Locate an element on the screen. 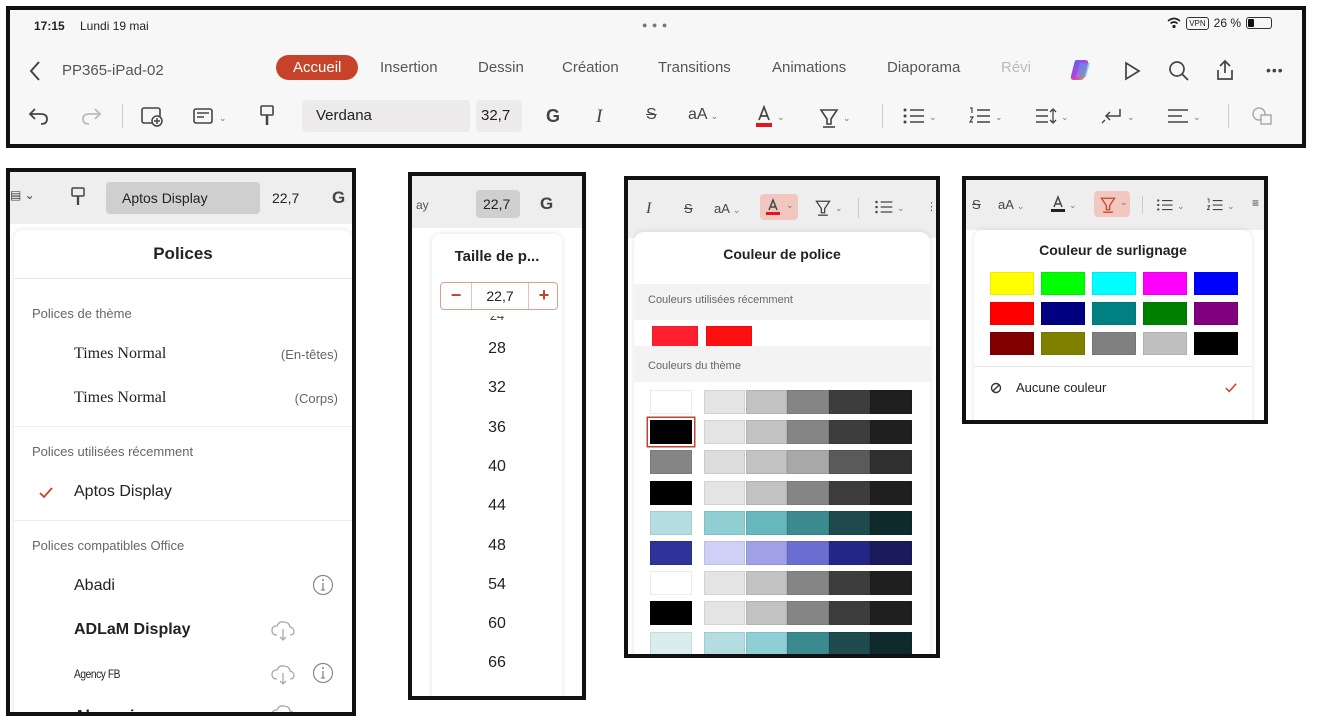  font-item: Agency FB is located at coordinates (183, 674).